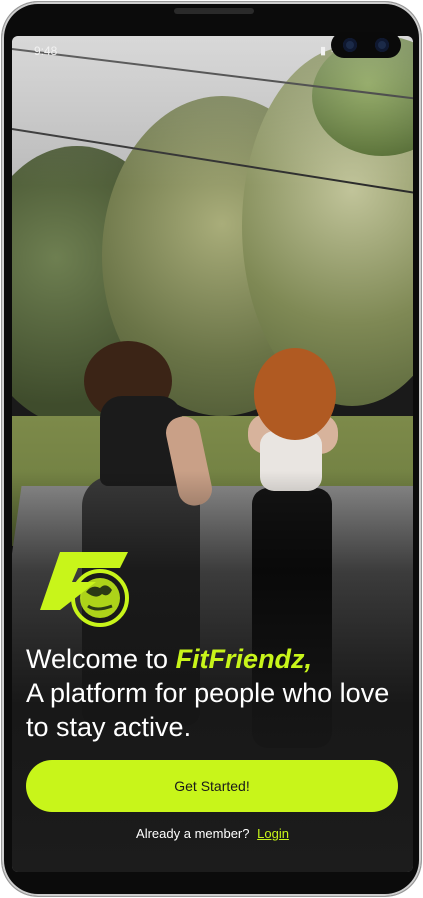  Describe the element at coordinates (93, 588) in the screenshot. I see `fitfriendz-logo` at that location.